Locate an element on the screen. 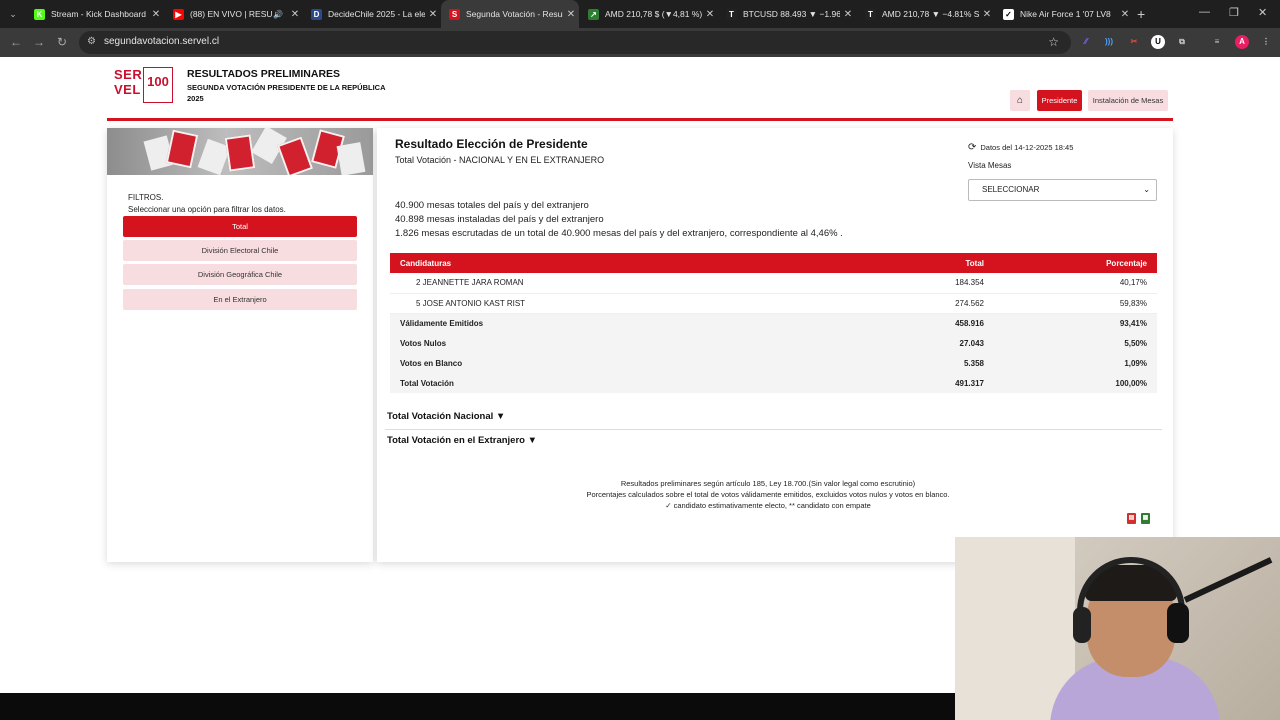 Image resolution: width=1280 pixels, height=720 pixels. back-icon: ← is located at coordinates (16, 42).